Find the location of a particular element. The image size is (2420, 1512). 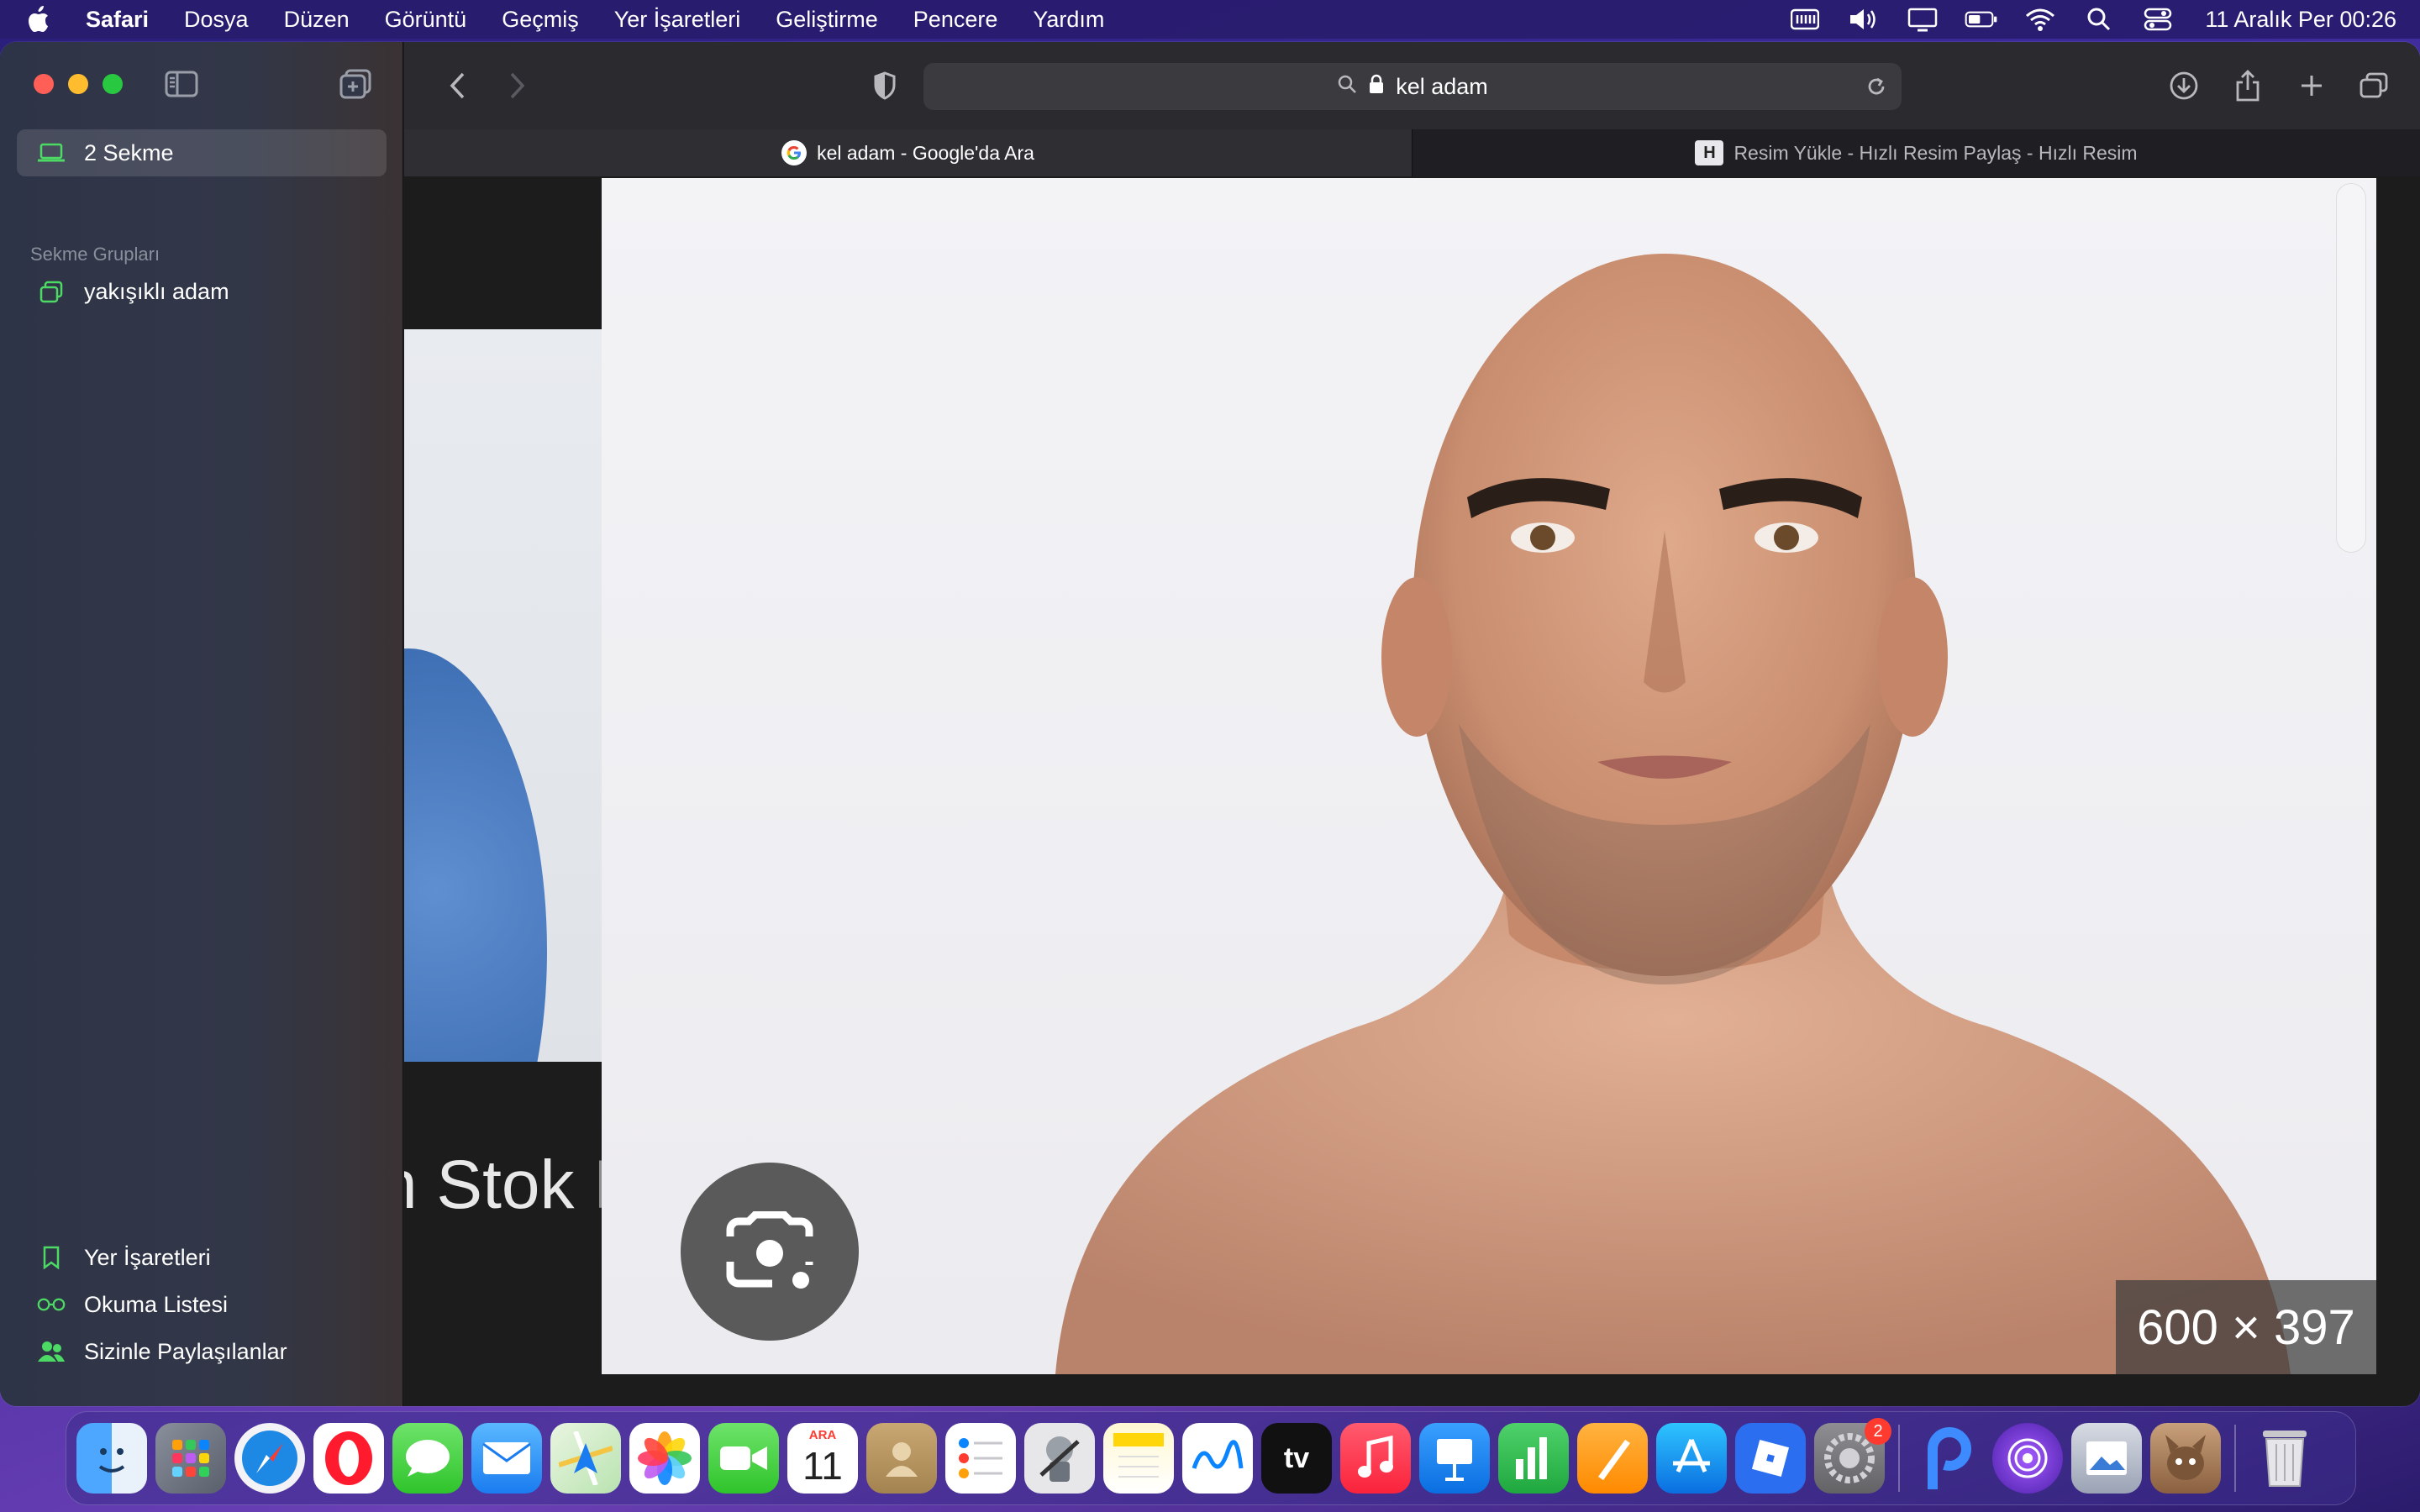

battery-icon is located at coordinates (1982, 19).